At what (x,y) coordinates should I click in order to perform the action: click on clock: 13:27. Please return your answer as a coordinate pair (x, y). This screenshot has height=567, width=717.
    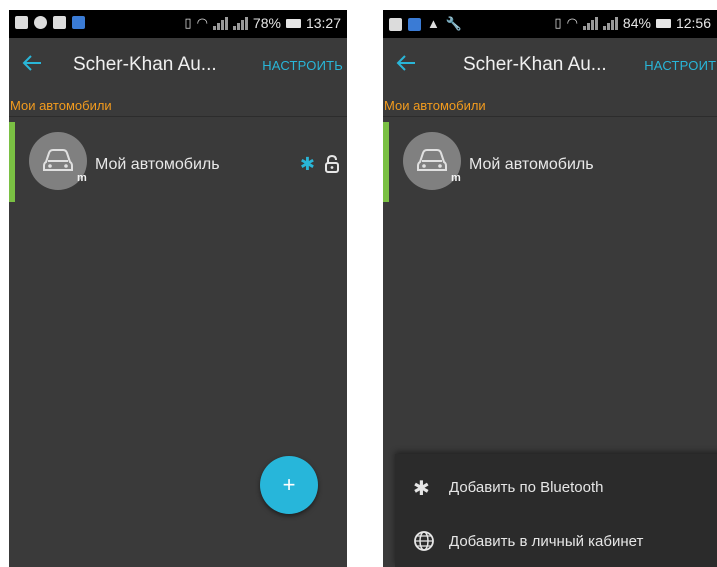
    Looking at the image, I should click on (323, 23).